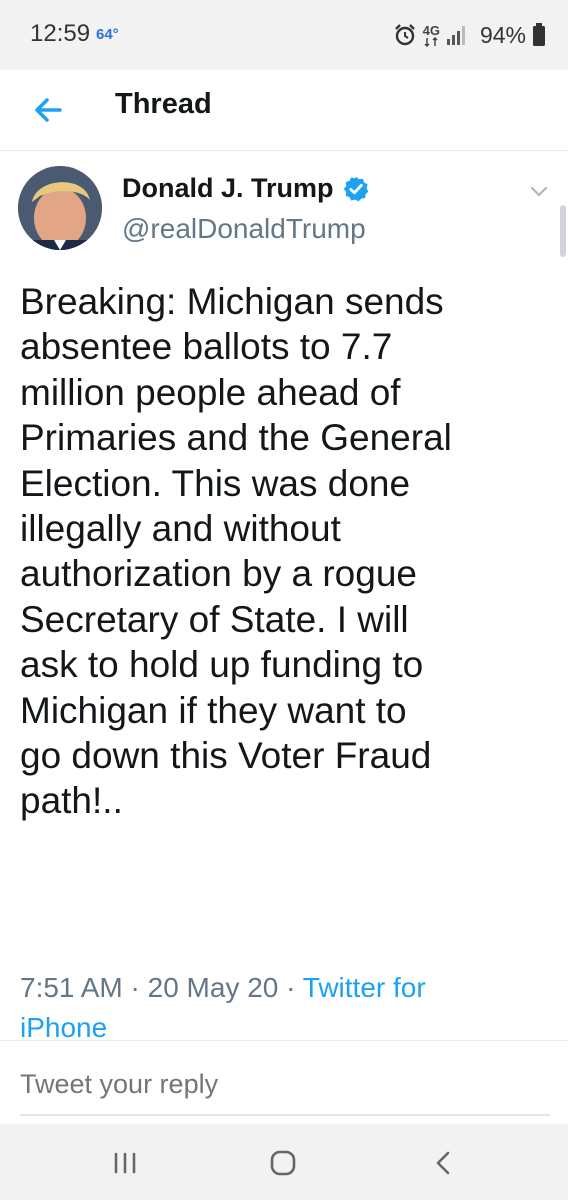  I want to click on tweet-source-link: Twitter for, so click(364, 987).